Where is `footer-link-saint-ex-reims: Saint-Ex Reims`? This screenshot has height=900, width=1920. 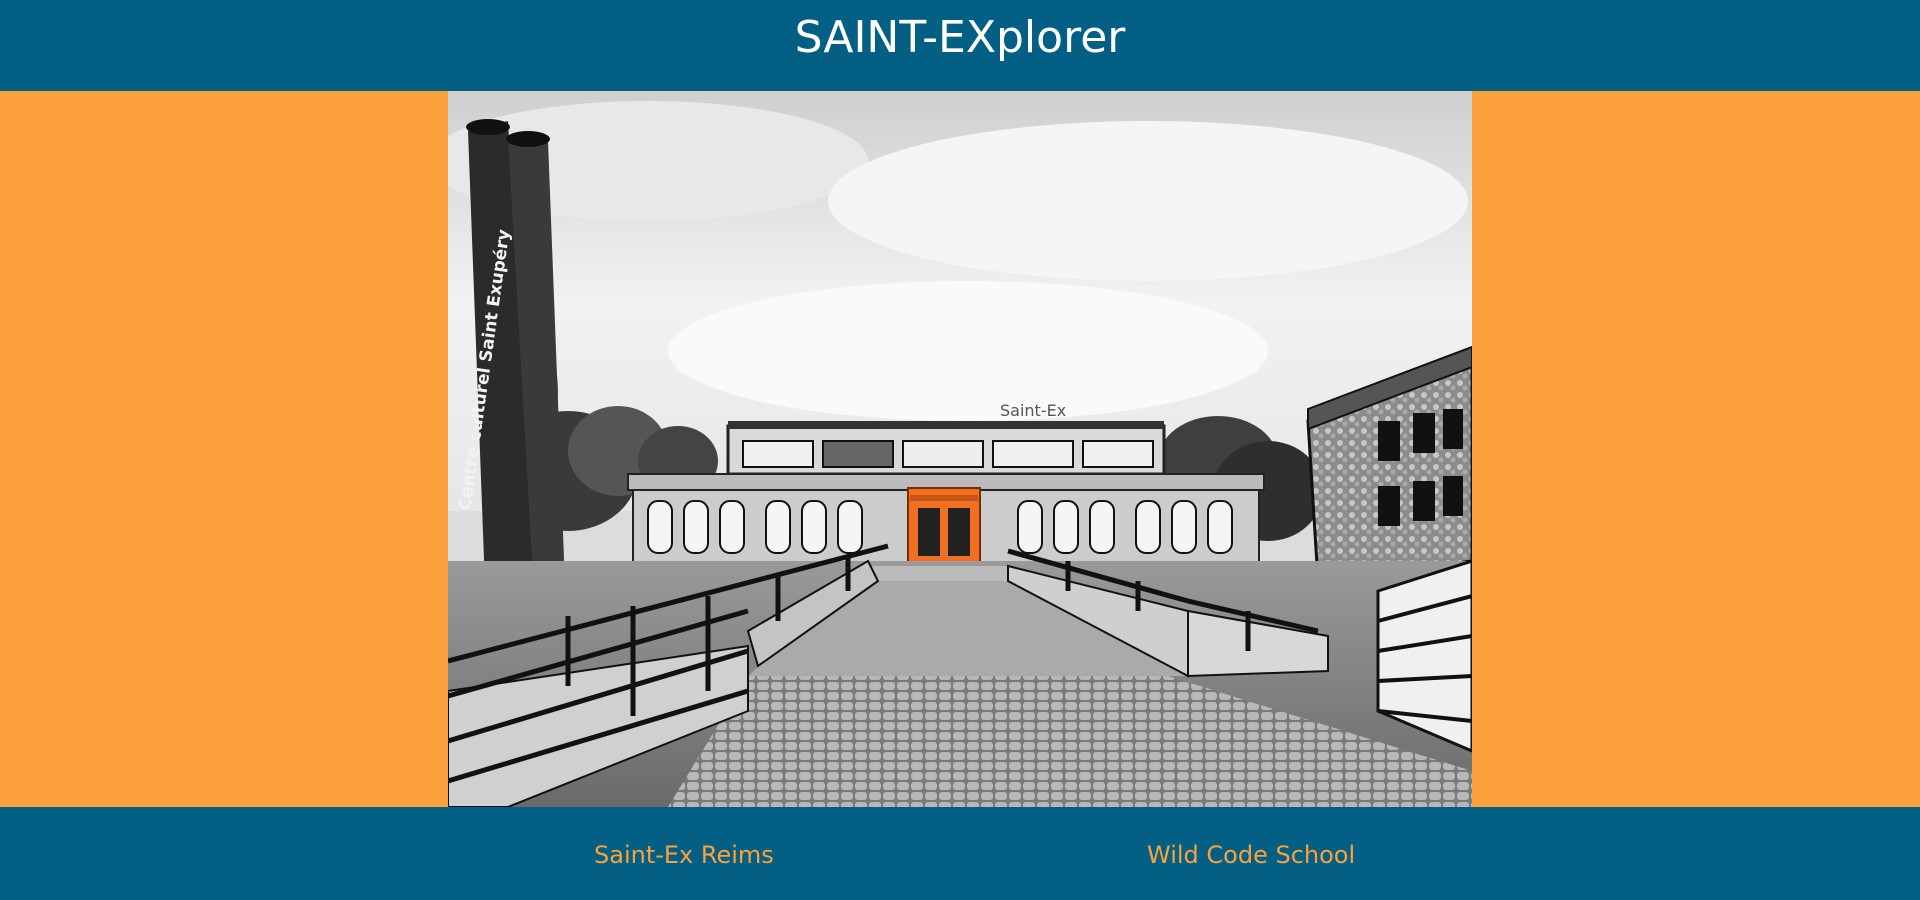
footer-link-saint-ex-reims: Saint-Ex Reims is located at coordinates (684, 855).